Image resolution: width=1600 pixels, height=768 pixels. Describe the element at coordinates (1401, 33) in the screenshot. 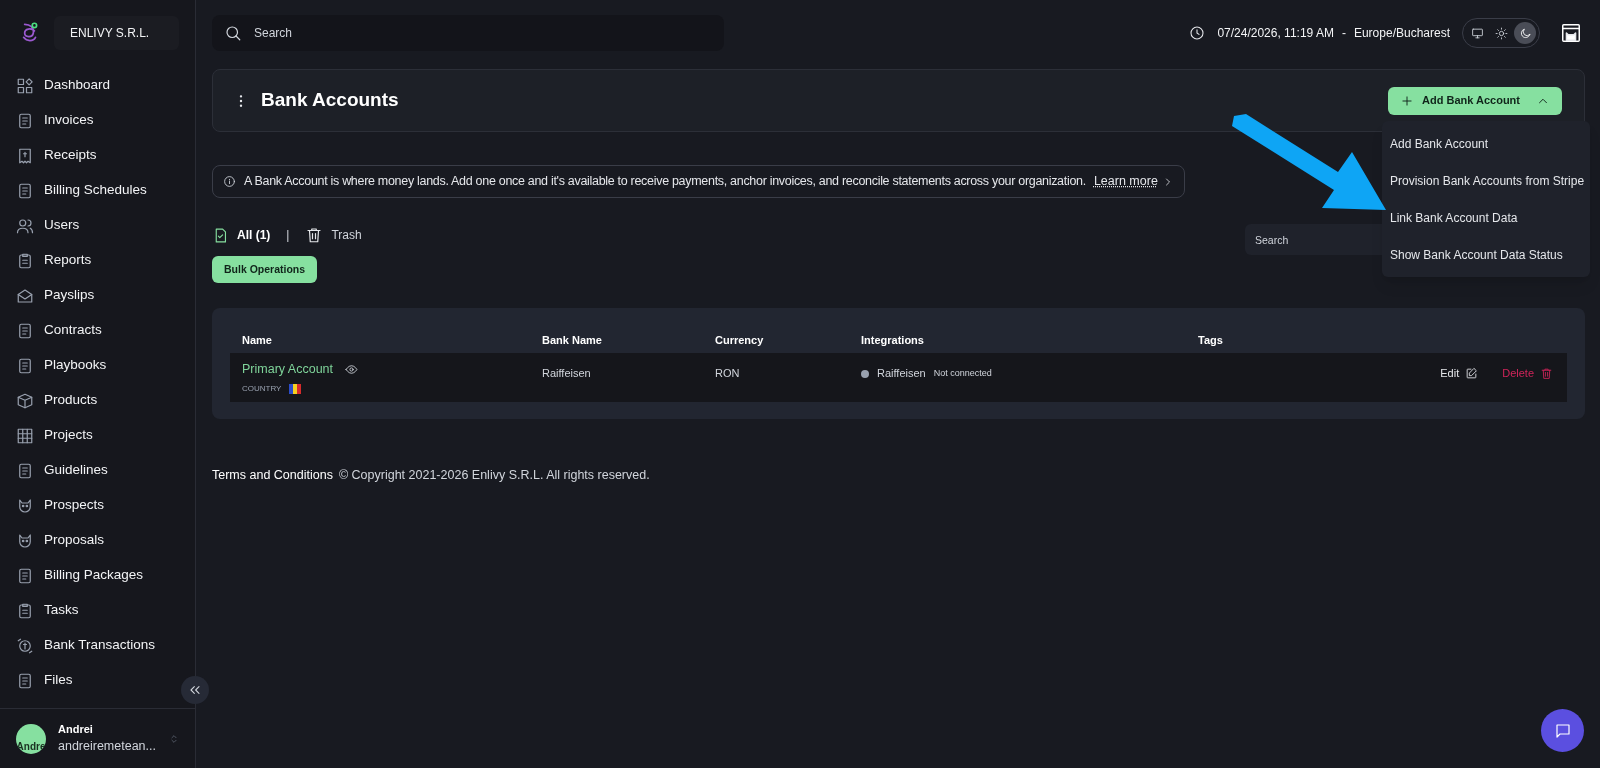

I see `timezone: Europe/Bucharest` at that location.